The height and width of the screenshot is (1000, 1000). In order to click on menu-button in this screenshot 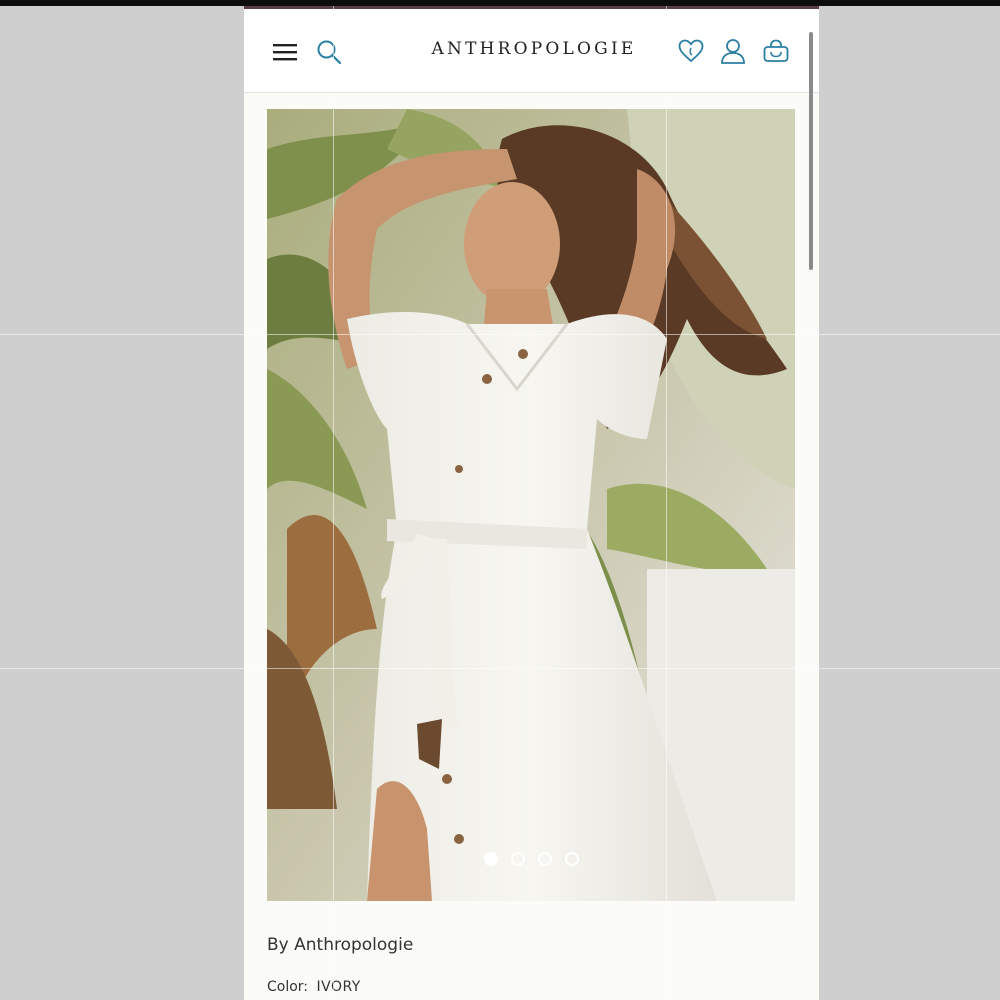, I will do `click(285, 52)`.